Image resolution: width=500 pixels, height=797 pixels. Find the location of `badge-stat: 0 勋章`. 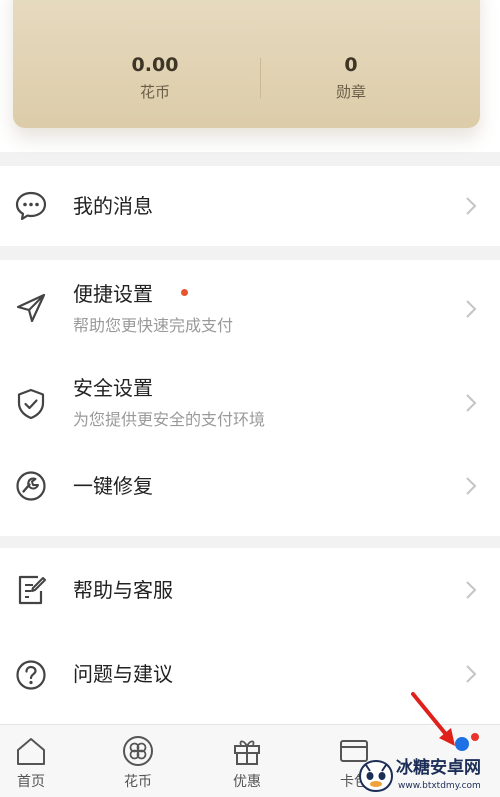

badge-stat: 0 勋章 is located at coordinates (351, 78).